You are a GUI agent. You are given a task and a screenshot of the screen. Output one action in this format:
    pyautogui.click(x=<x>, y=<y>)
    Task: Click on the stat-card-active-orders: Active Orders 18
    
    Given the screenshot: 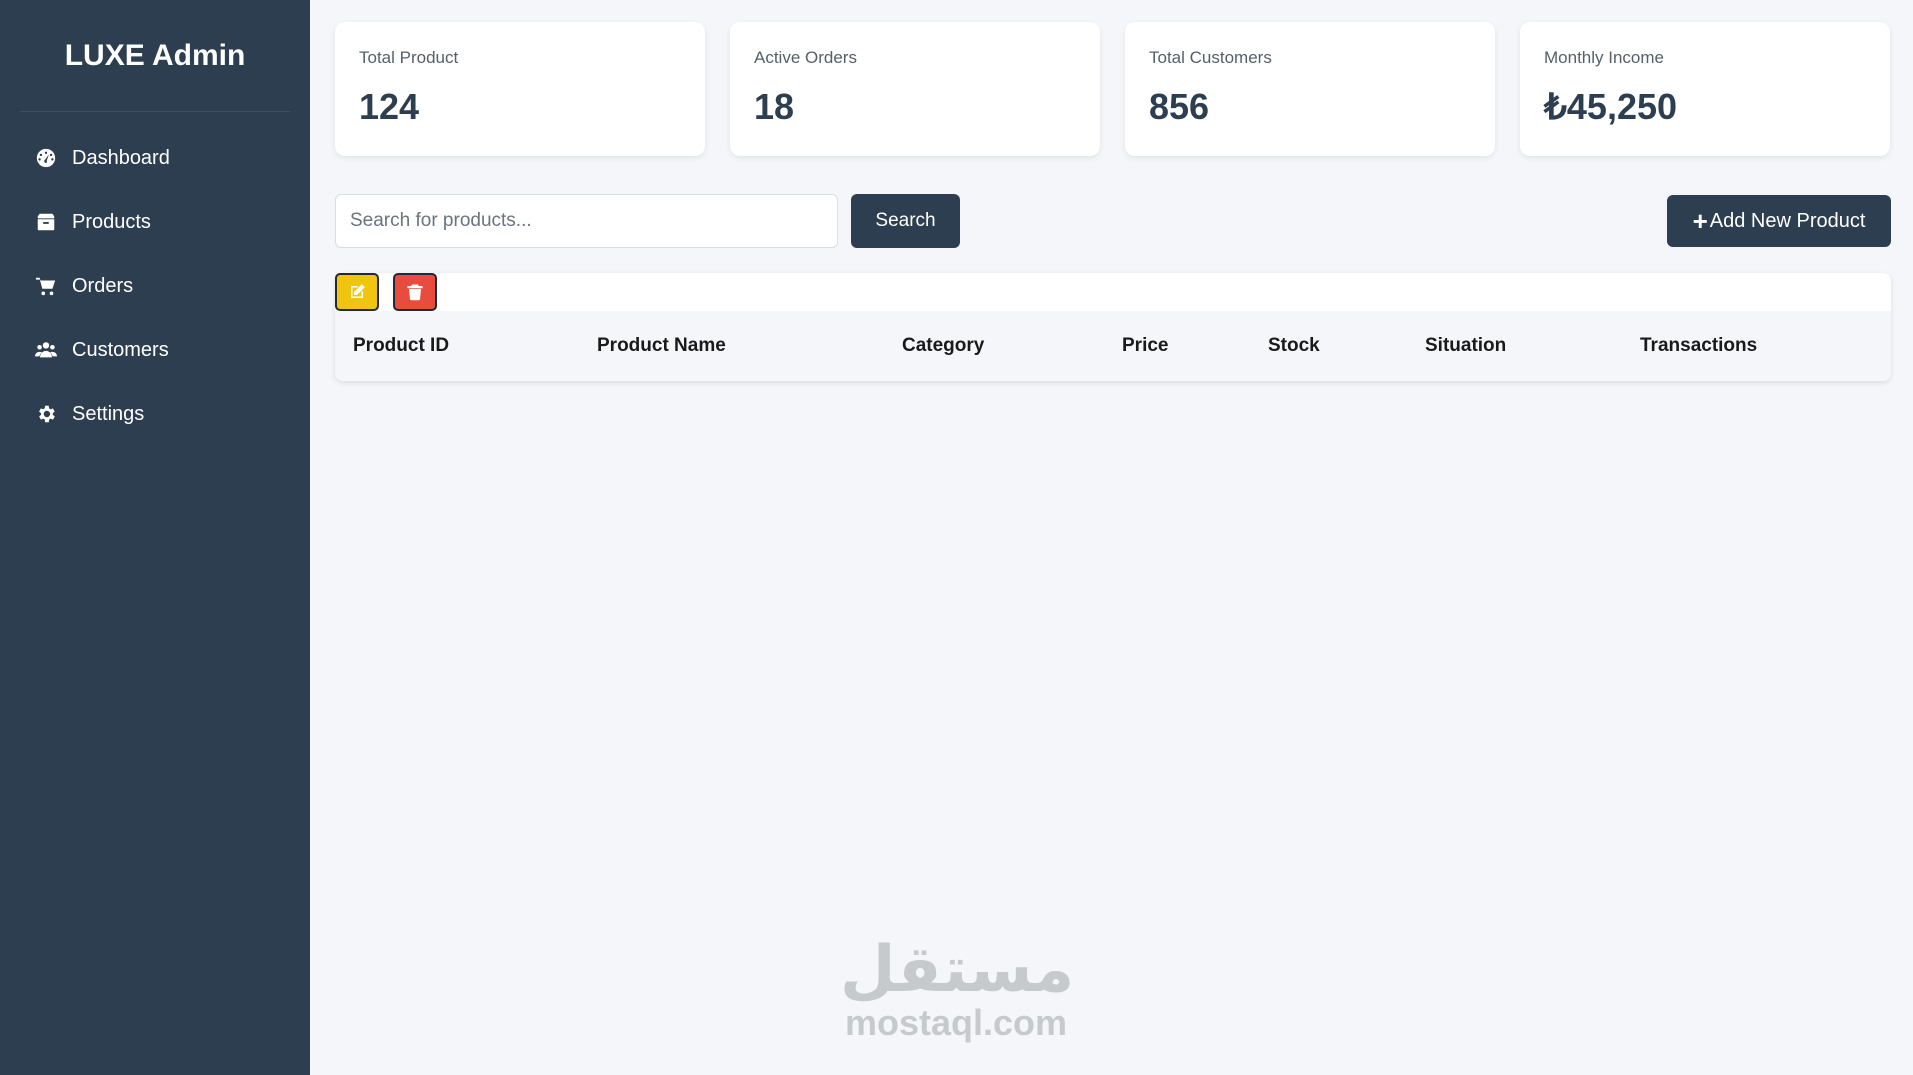 What is the action you would take?
    pyautogui.click(x=915, y=89)
    